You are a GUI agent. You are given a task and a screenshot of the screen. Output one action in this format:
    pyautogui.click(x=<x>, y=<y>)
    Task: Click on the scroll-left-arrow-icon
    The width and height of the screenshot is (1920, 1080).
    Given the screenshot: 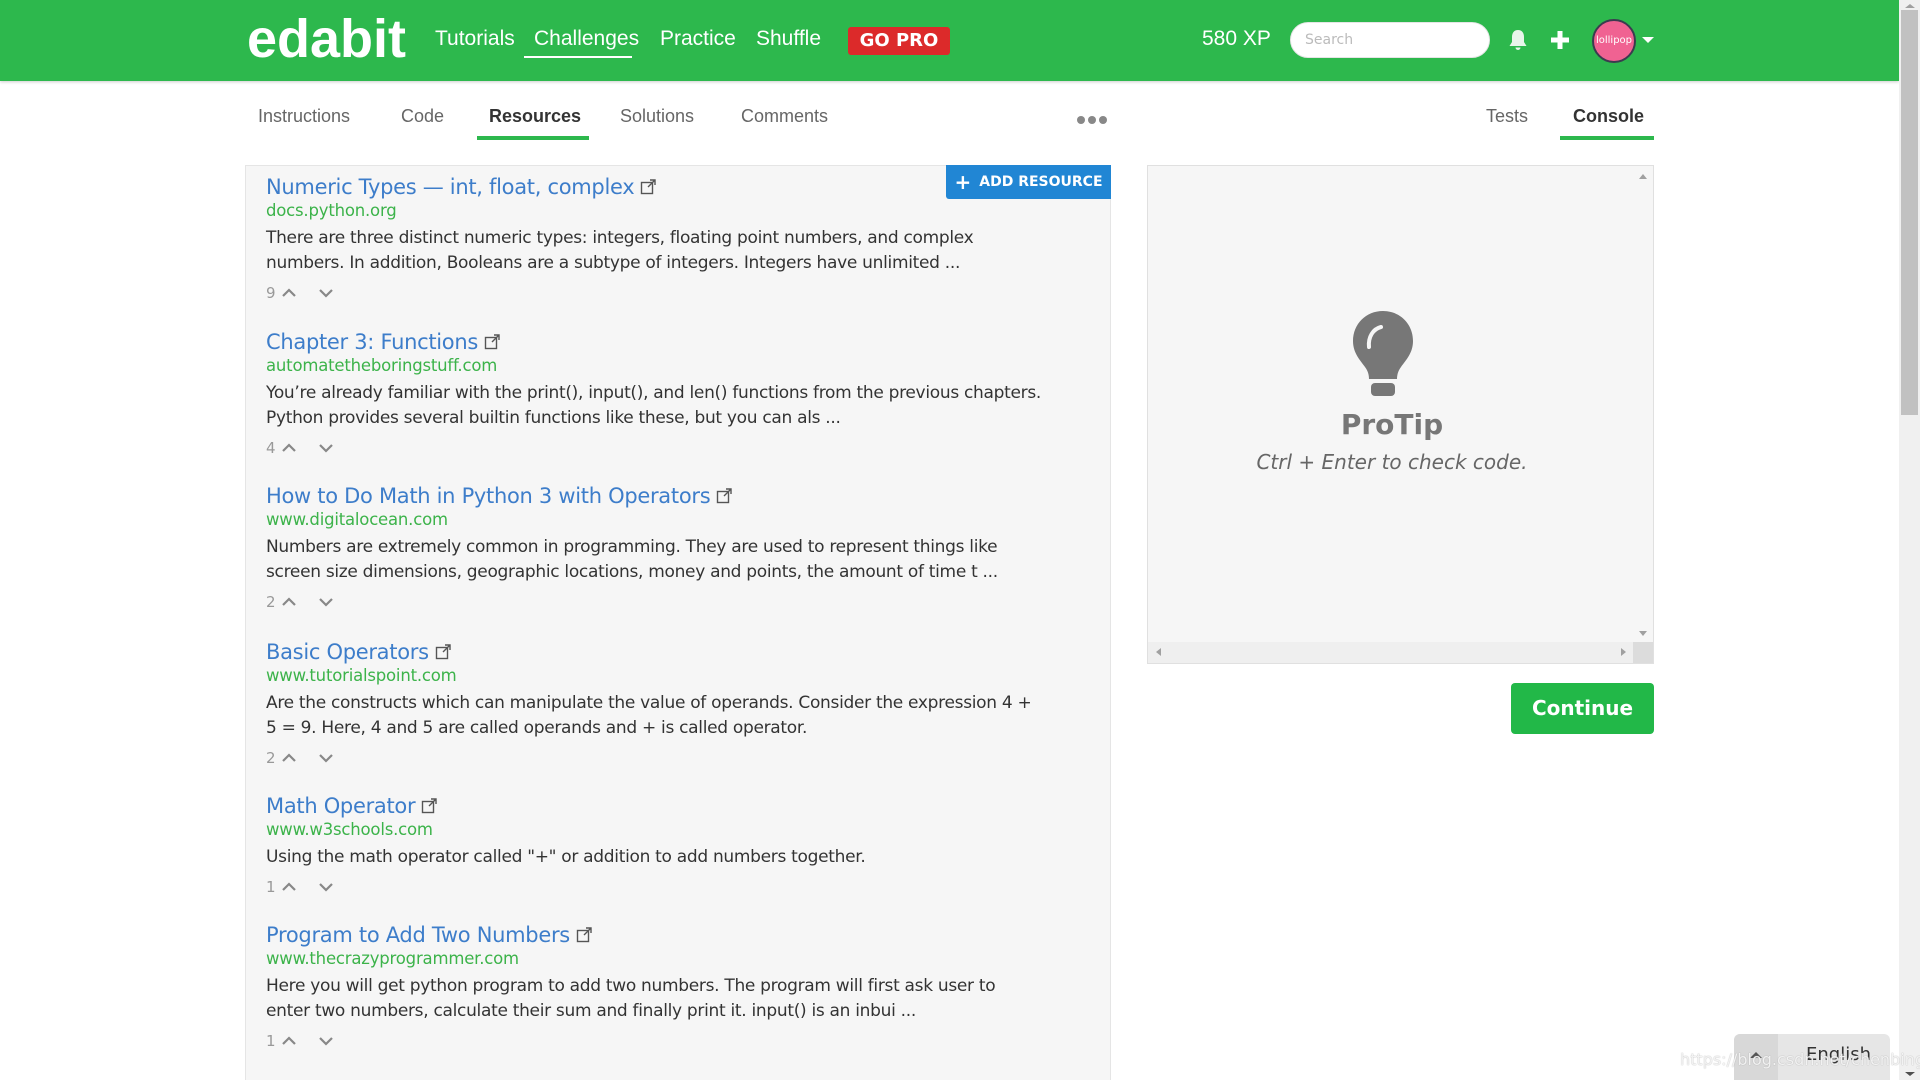 What is the action you would take?
    pyautogui.click(x=1158, y=652)
    